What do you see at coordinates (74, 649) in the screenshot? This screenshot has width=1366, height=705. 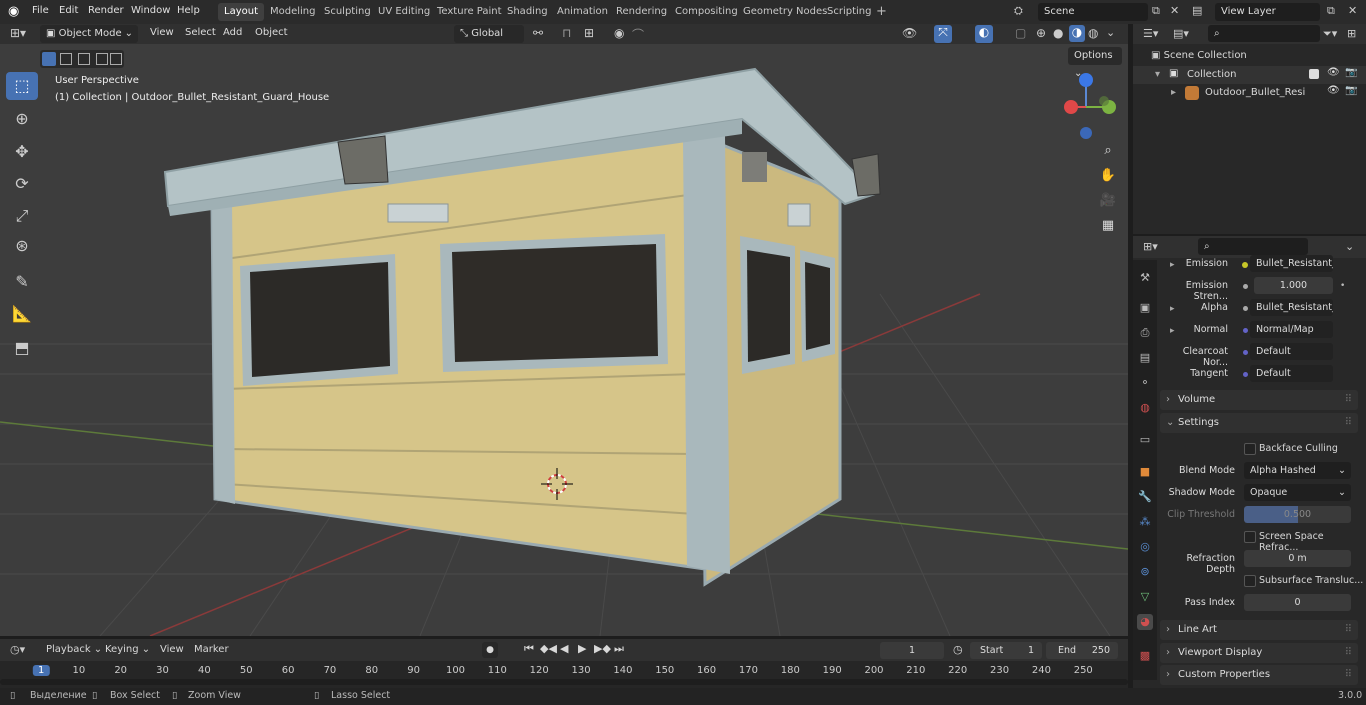 I see `timeline-menu-playback: Playback ⌄` at bounding box center [74, 649].